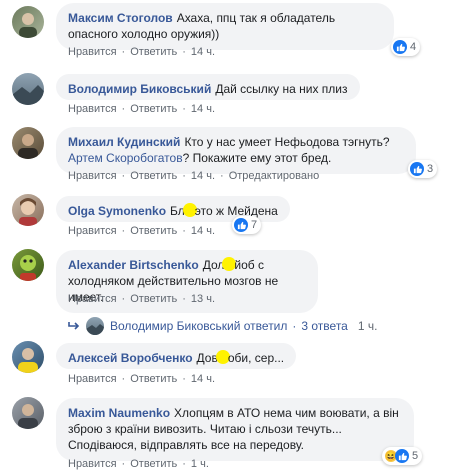 Image resolution: width=459 pixels, height=470 pixels. I want to click on reaction-count: 5, so click(415, 456).